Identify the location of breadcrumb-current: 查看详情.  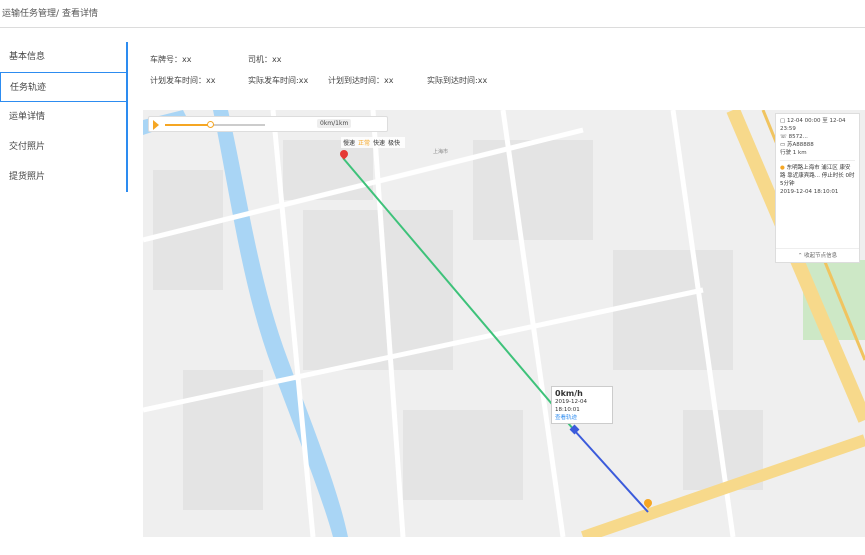
(79, 14).